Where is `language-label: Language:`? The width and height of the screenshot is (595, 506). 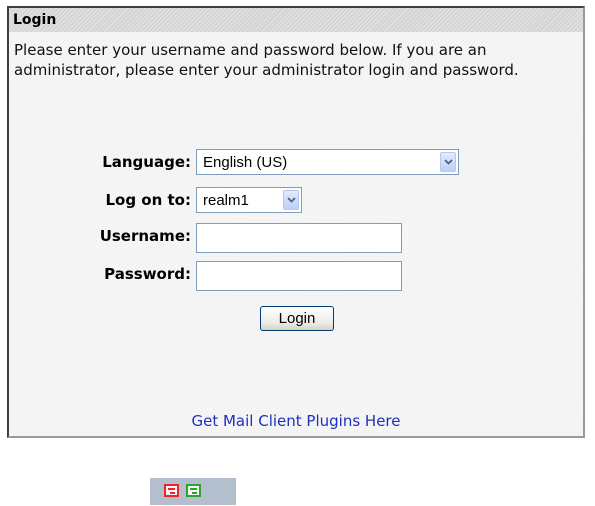
language-label: Language: is located at coordinates (146, 162).